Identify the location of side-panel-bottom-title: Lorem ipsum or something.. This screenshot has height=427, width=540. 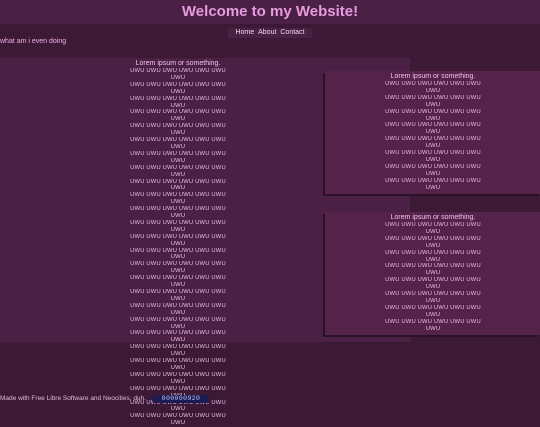
(433, 217).